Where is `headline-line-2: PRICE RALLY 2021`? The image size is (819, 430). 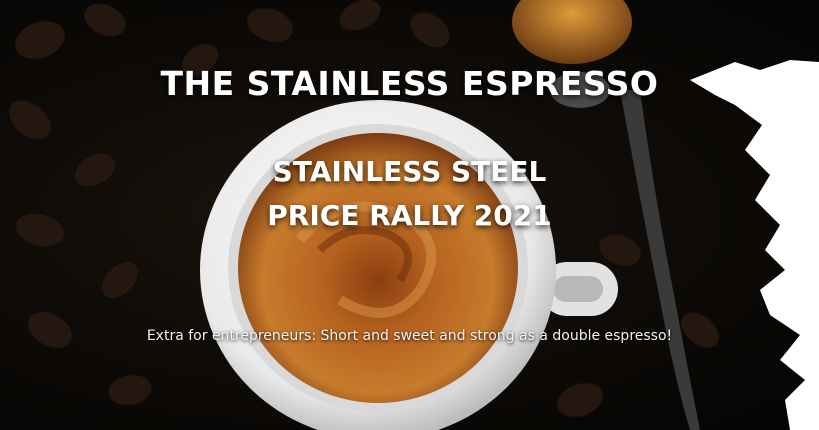
headline-line-2: PRICE RALLY 2021 is located at coordinates (409, 215).